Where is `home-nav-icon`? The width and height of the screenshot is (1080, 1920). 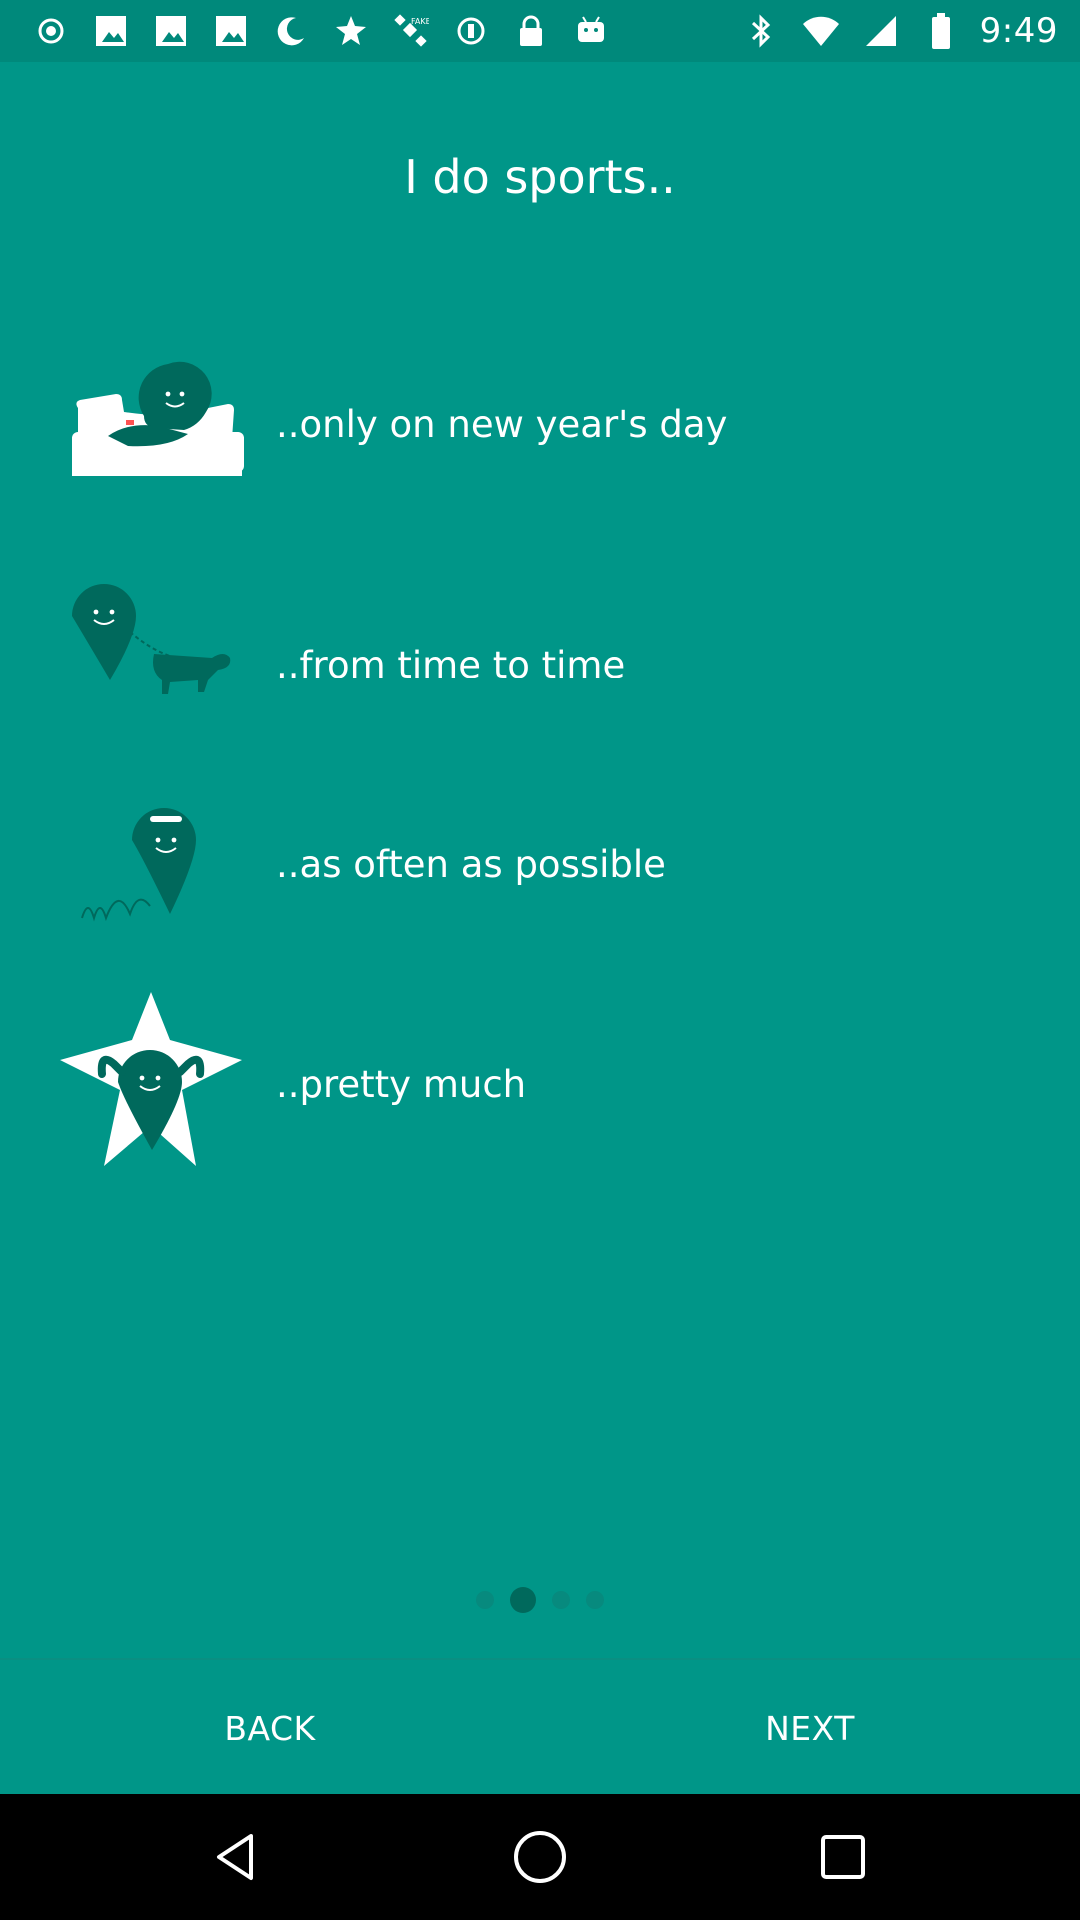
home-nav-icon is located at coordinates (540, 1857).